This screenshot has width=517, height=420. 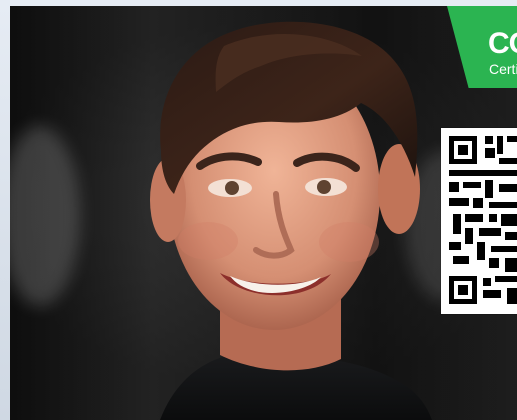 What do you see at coordinates (349, 242) in the screenshot?
I see `right-cheek` at bounding box center [349, 242].